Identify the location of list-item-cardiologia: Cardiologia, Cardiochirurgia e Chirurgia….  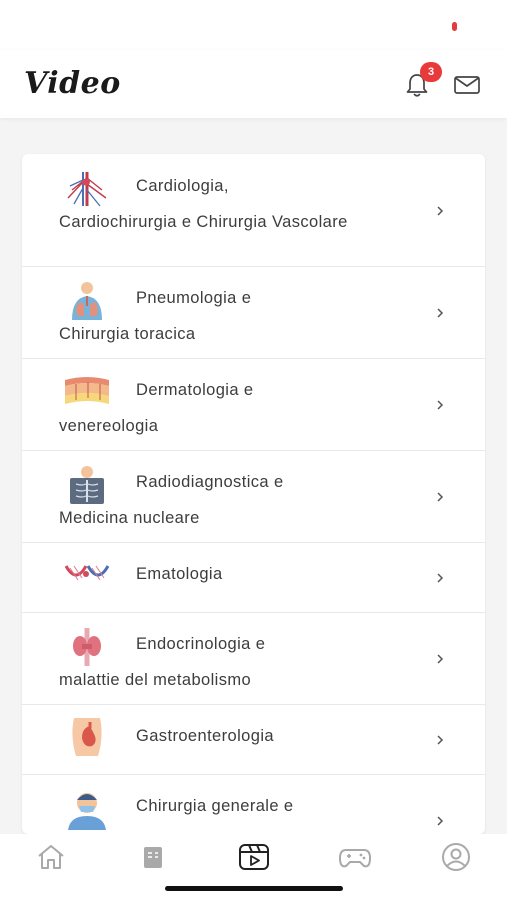
(253, 210).